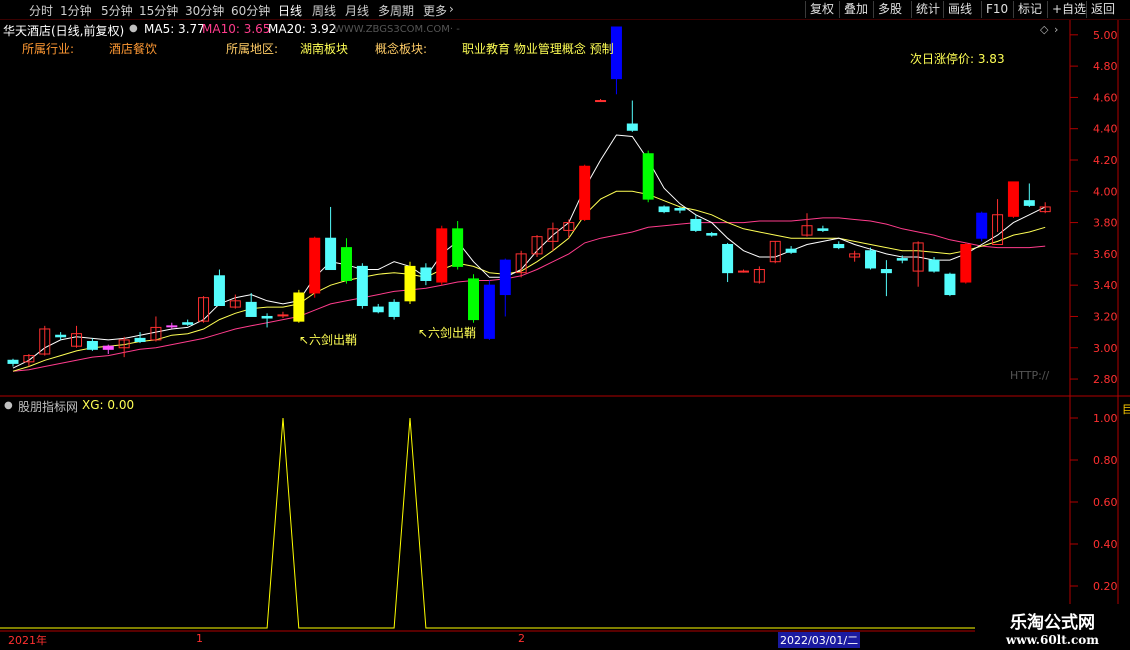 The width and height of the screenshot is (1130, 650). Describe the element at coordinates (1105, 316) in the screenshot. I see `price-tick-label: 3.20` at that location.